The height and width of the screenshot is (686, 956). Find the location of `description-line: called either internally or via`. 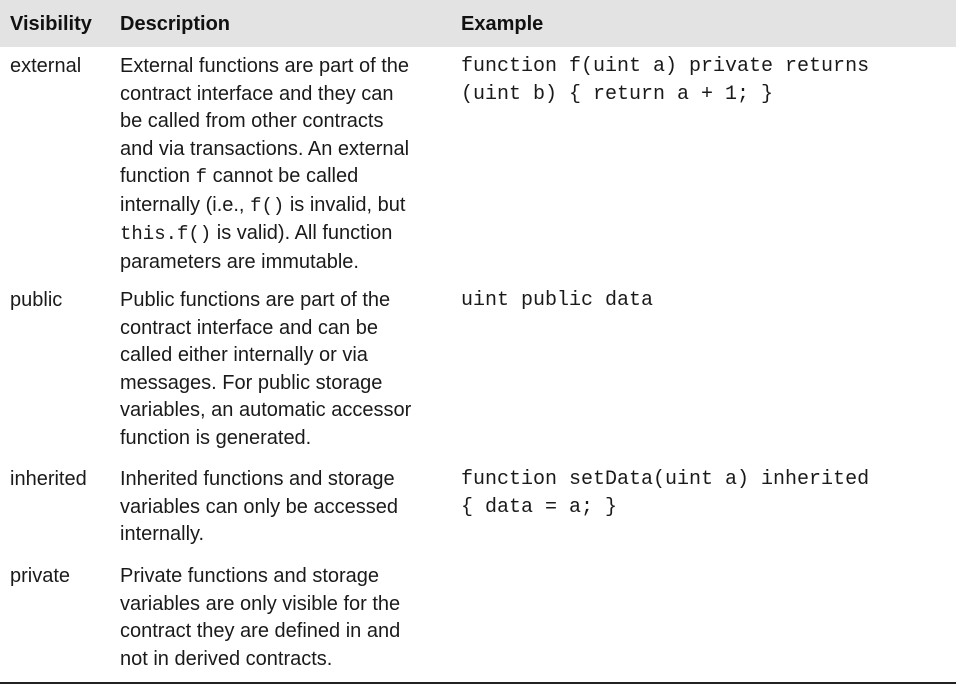

description-line: called either internally or via is located at coordinates (244, 355).